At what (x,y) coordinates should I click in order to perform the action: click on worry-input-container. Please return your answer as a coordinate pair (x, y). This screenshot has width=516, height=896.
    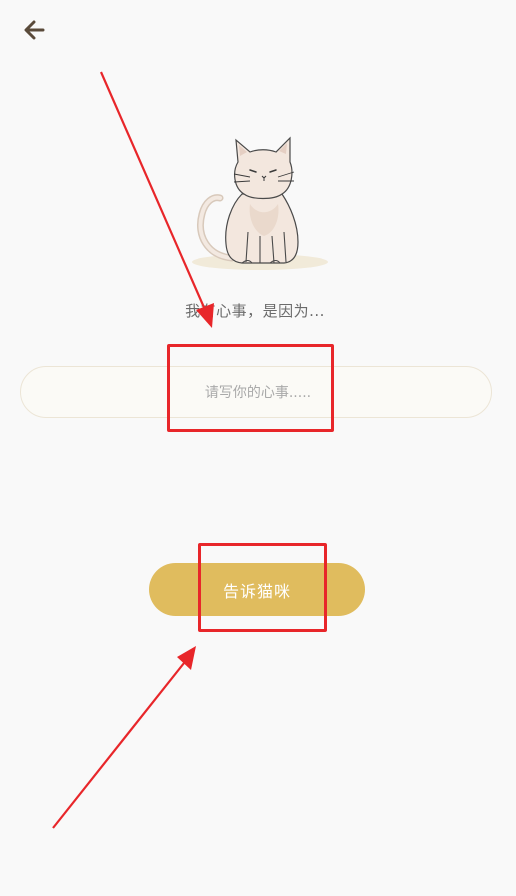
    Looking at the image, I should click on (257, 392).